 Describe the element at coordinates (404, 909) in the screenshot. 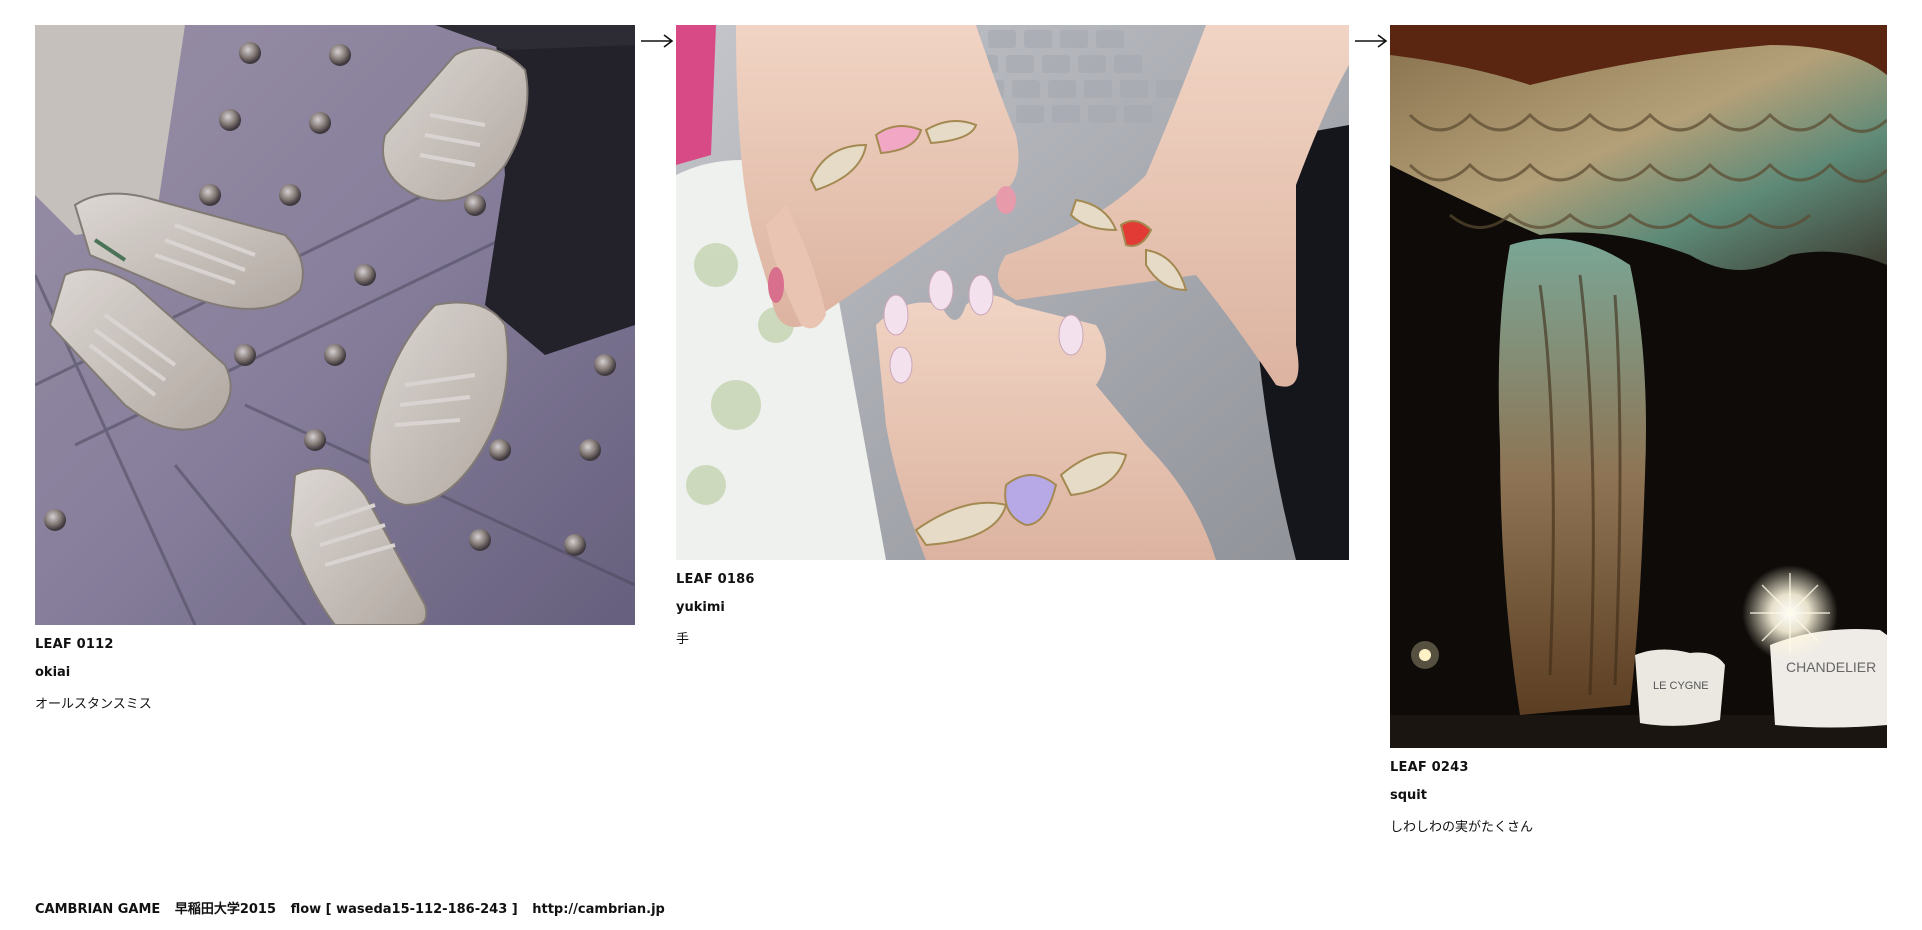

I see `flow-id: flow [ waseda15-112-186-243 ]` at that location.